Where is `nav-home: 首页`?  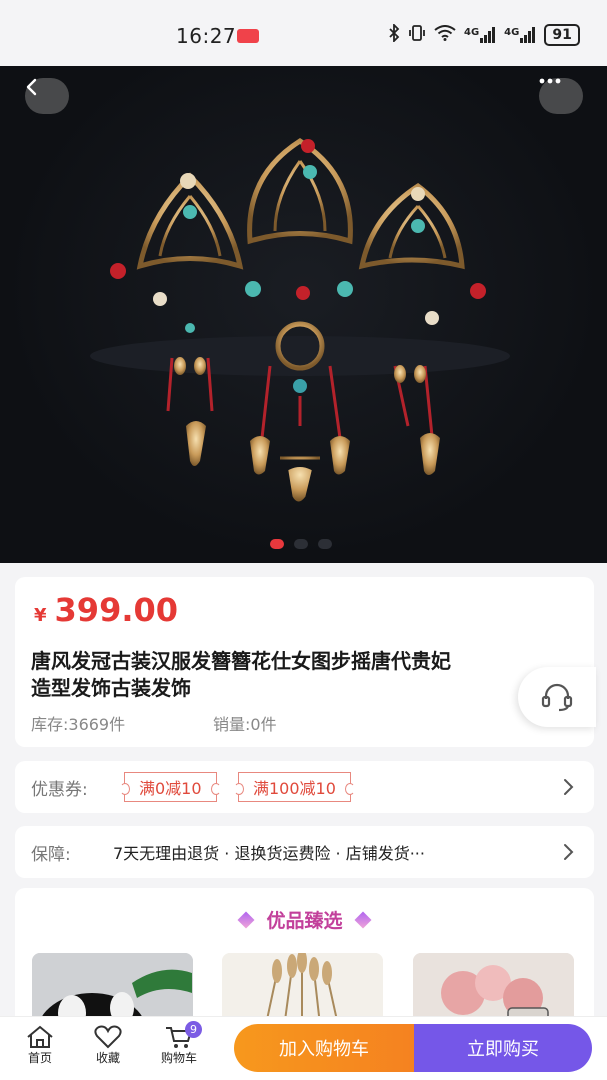 nav-home: 首页 is located at coordinates (40, 1045).